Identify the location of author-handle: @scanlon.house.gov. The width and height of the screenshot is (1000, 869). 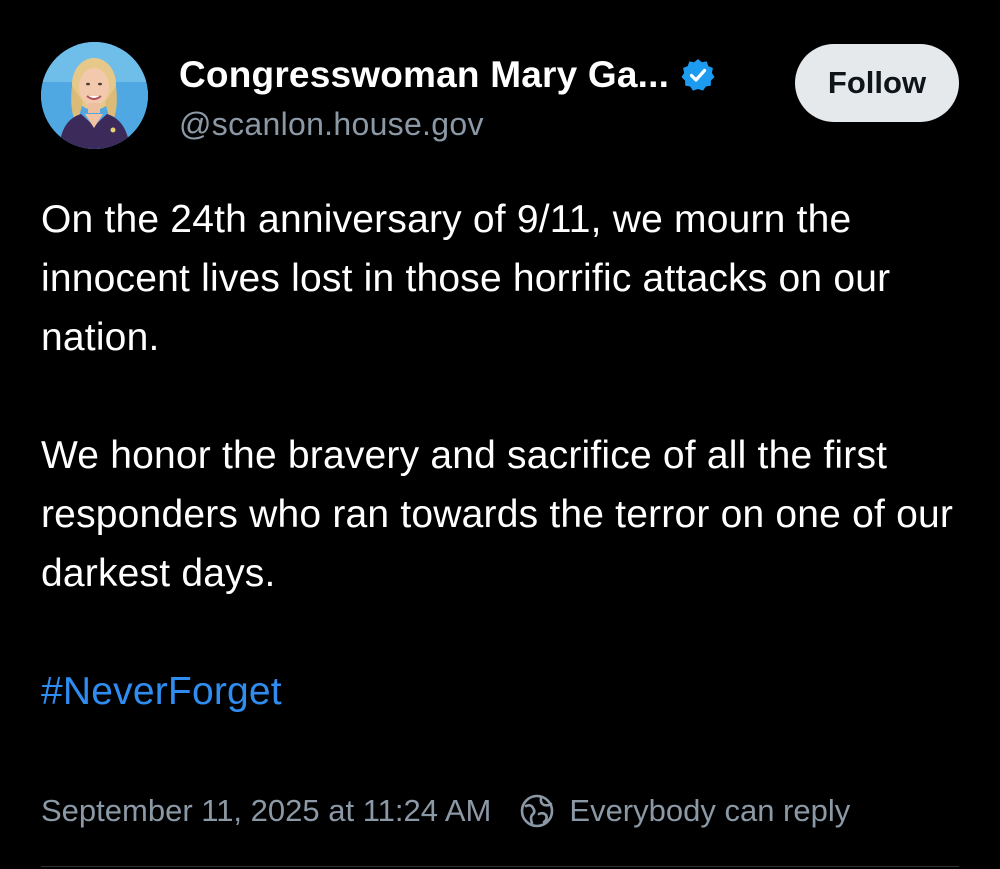
(479, 124).